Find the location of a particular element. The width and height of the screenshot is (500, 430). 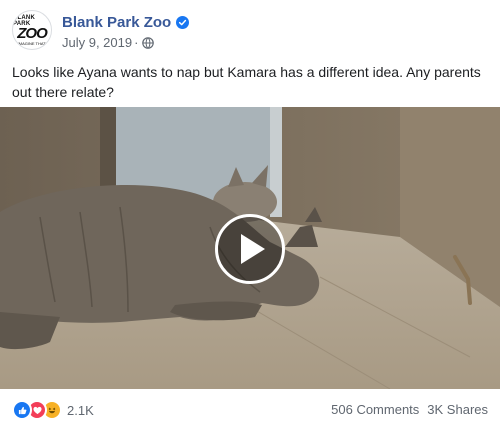

post-date: July 9, 2019 is located at coordinates (97, 42).